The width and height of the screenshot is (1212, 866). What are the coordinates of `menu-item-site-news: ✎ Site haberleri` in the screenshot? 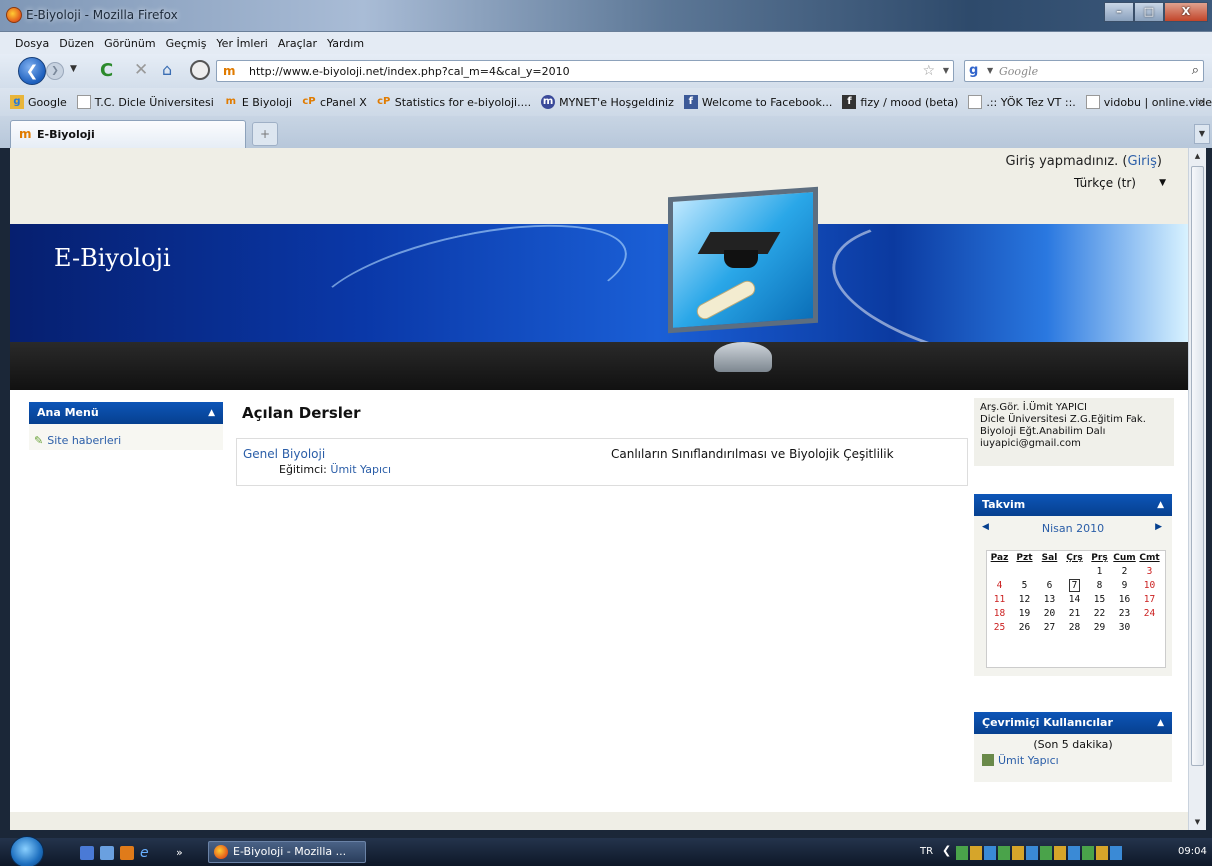 It's located at (77, 440).